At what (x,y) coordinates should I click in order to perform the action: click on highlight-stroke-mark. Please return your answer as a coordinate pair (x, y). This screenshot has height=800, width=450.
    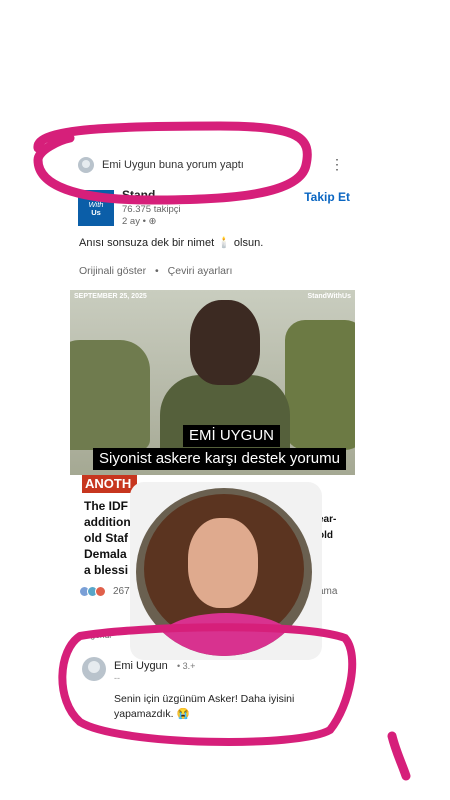
    Looking at the image, I should click on (399, 756).